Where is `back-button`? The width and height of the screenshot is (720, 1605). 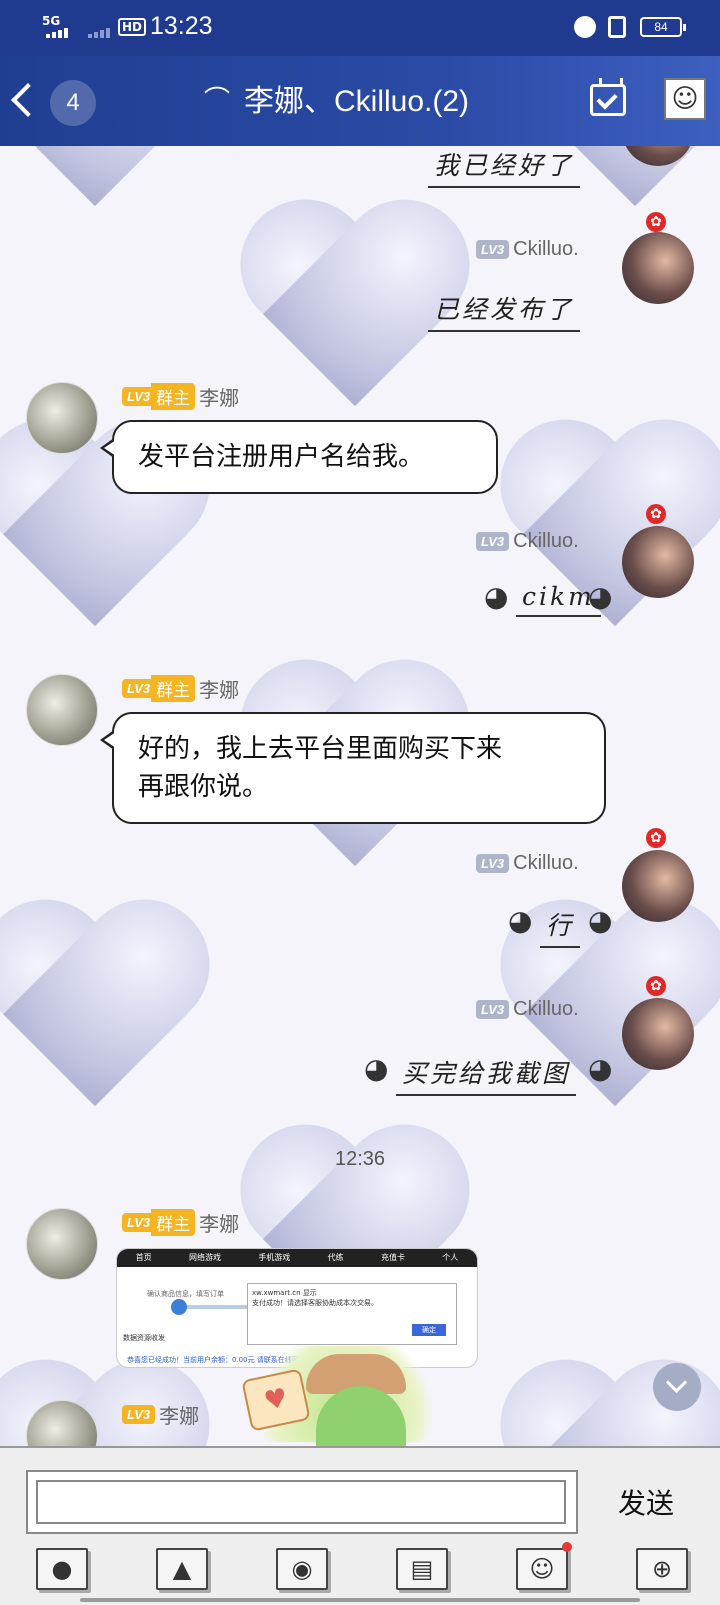 back-button is located at coordinates (28, 100).